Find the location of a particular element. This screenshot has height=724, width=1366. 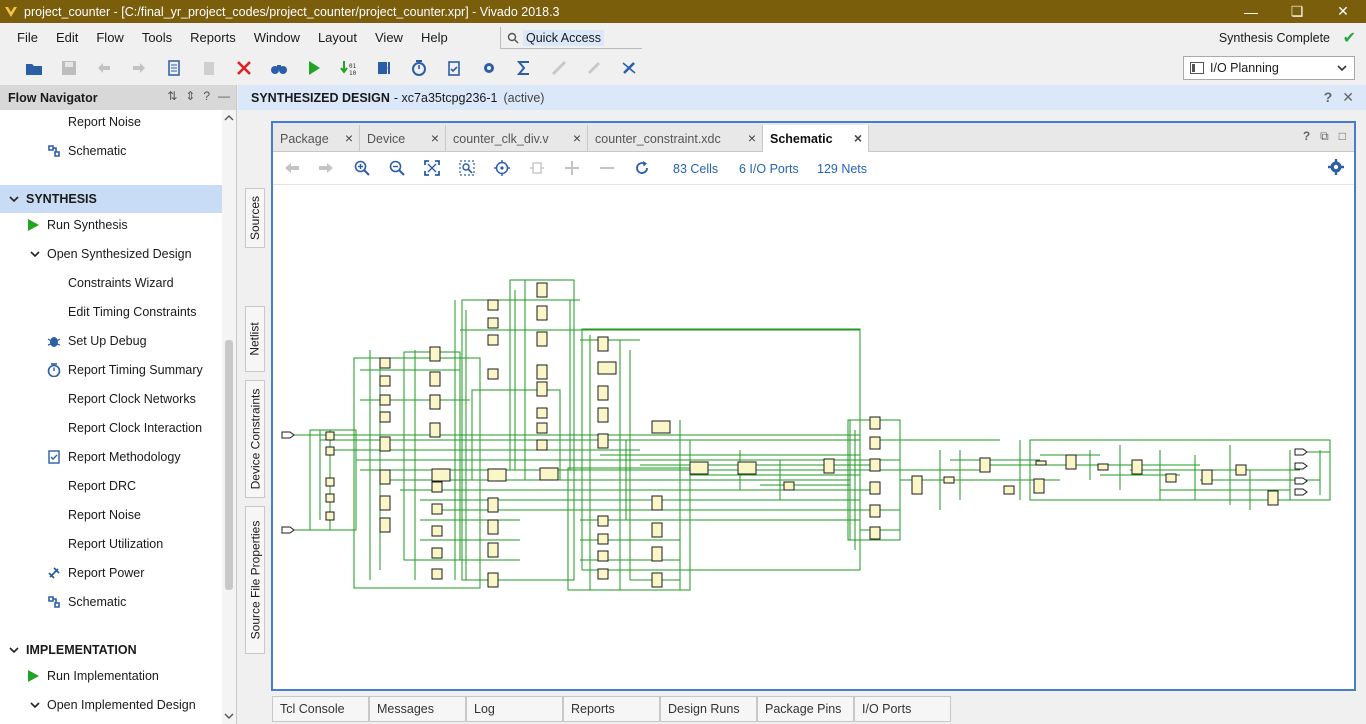

crosshair-icon is located at coordinates (502, 168).